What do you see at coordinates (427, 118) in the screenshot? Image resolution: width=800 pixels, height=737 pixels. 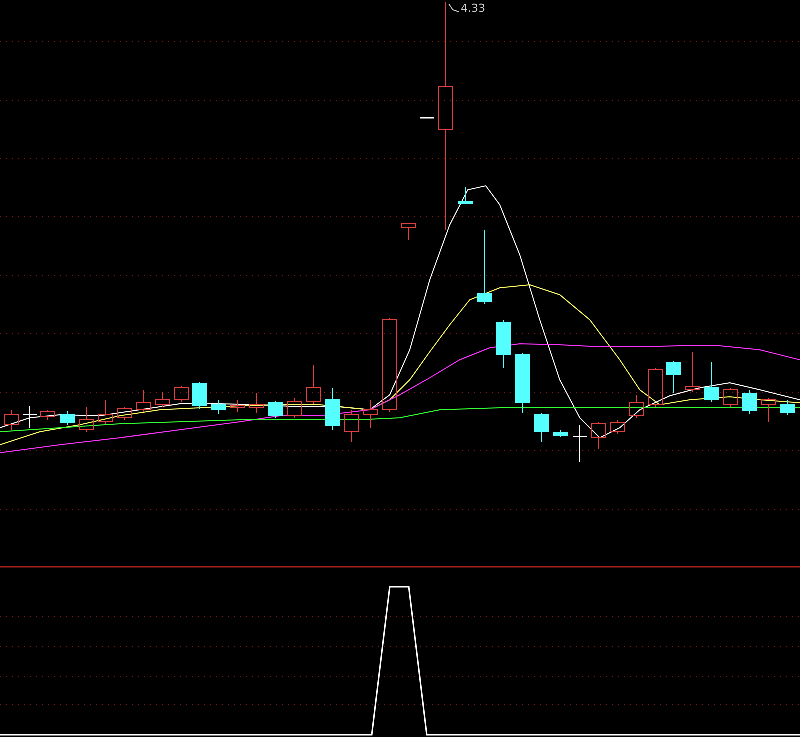 I see `price-mark` at bounding box center [427, 118].